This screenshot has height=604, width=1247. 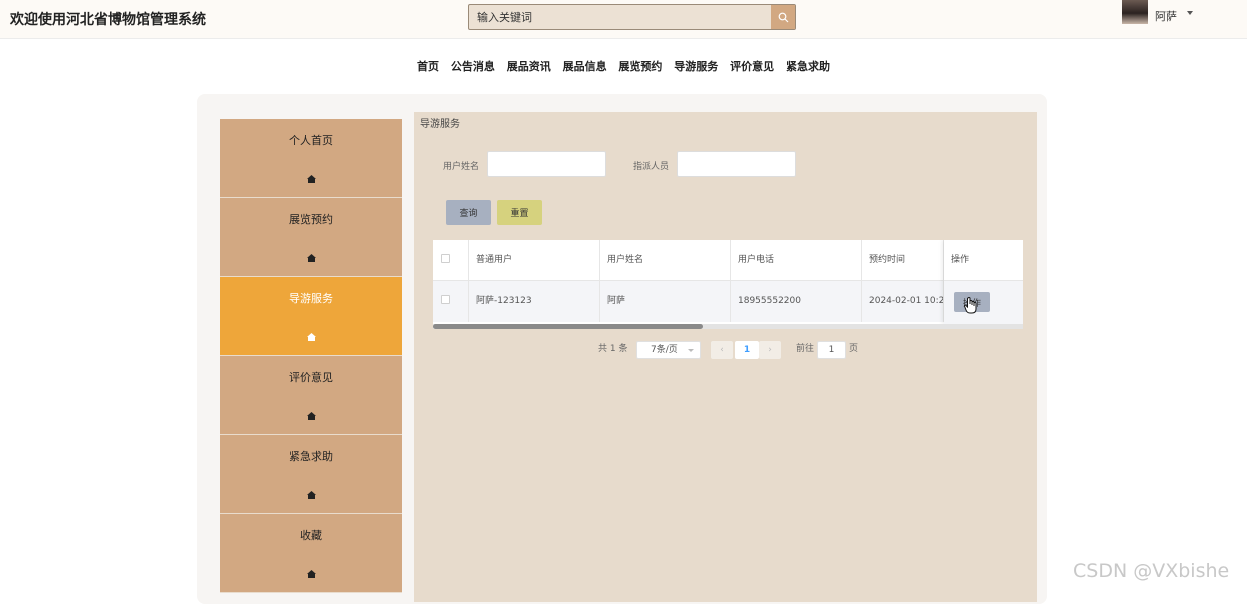 What do you see at coordinates (736, 164) in the screenshot?
I see `assignee-filter-input` at bounding box center [736, 164].